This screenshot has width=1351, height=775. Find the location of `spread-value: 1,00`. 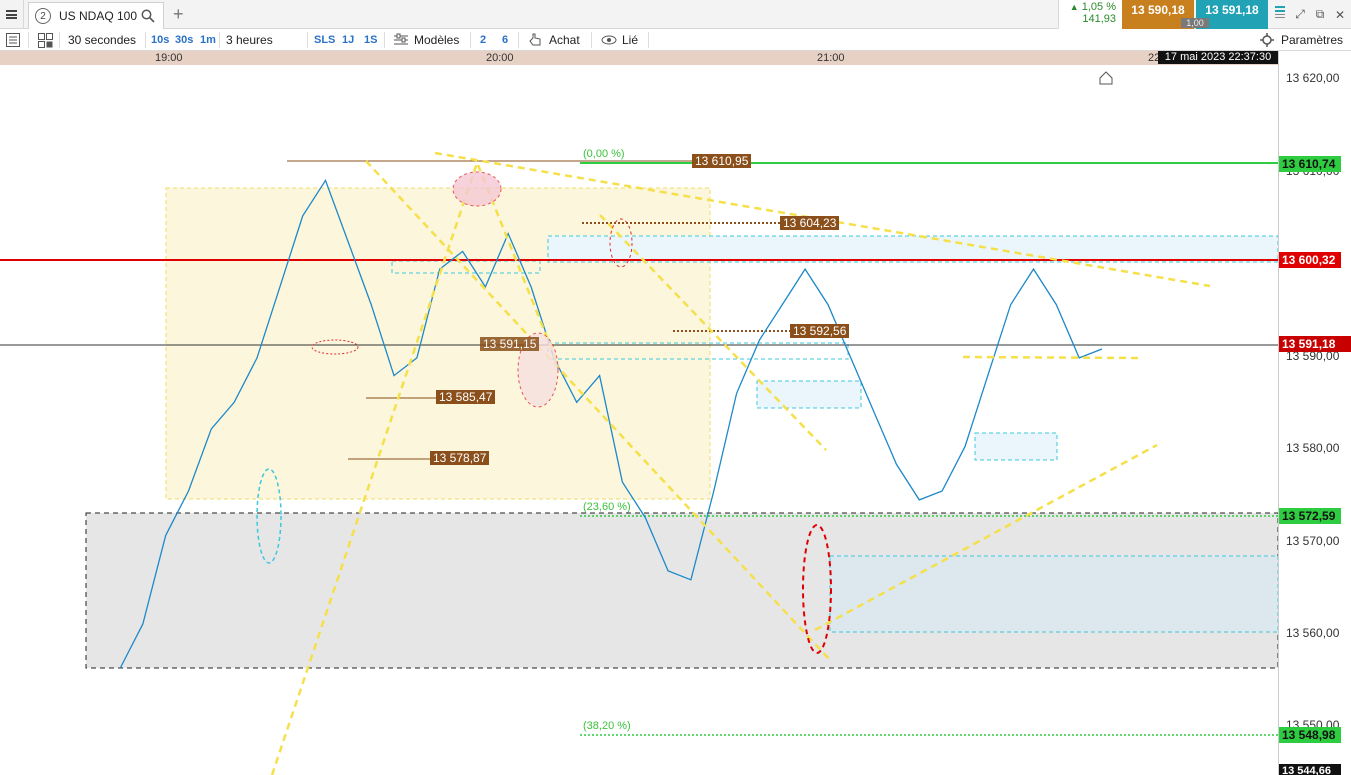

spread-value: 1,00 is located at coordinates (1195, 23).